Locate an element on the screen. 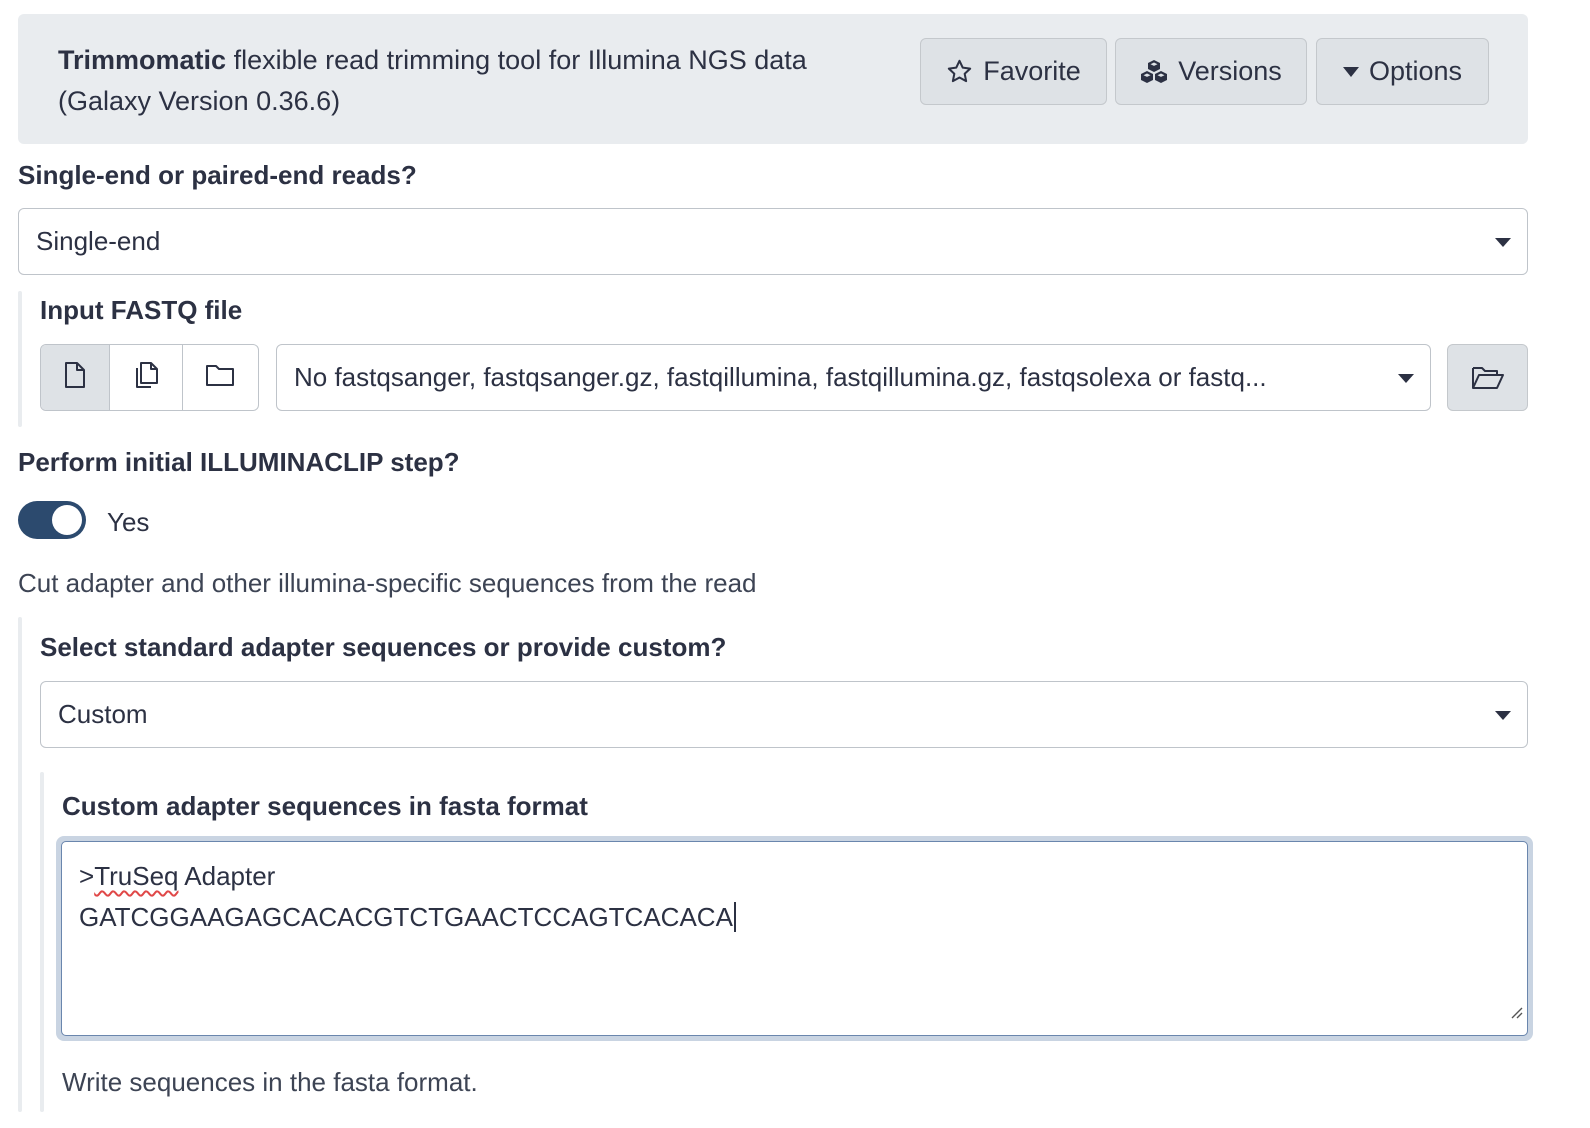 This screenshot has width=1590, height=1128. fasta-header-rest: Adapter is located at coordinates (227, 876).